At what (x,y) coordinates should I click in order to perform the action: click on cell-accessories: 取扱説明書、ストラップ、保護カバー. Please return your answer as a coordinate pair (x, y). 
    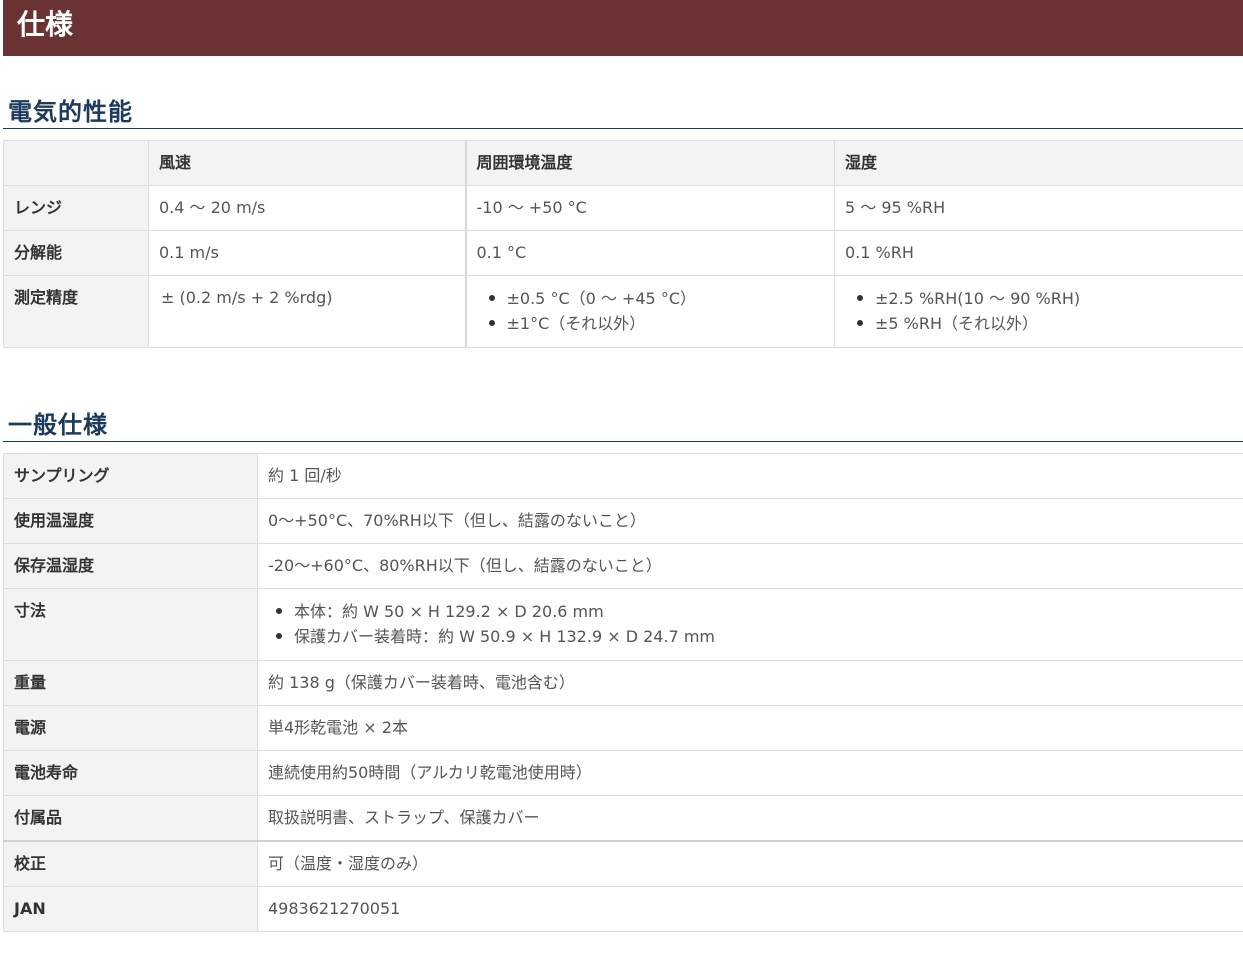
    Looking at the image, I should click on (750, 818).